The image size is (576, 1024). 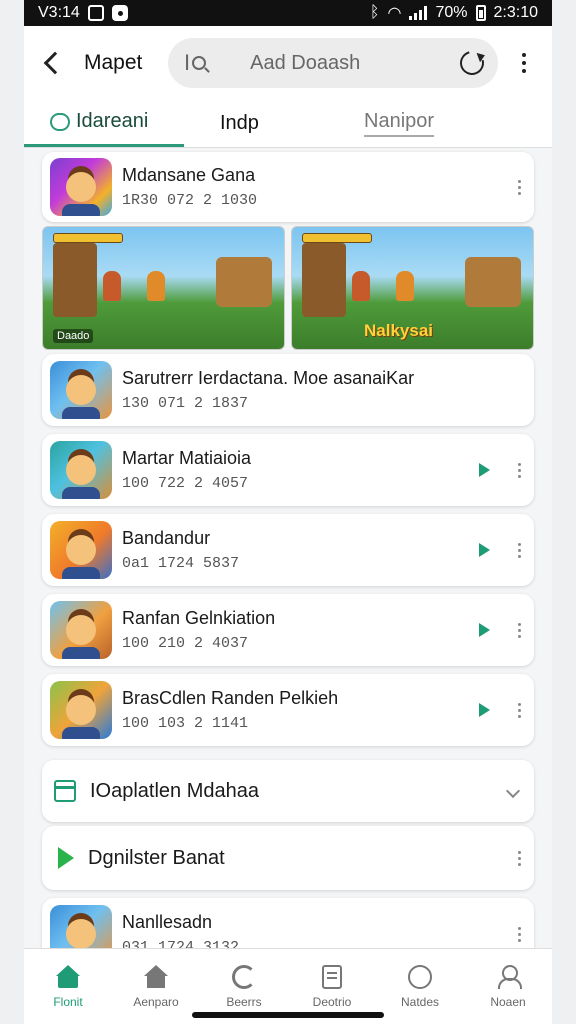 What do you see at coordinates (65, 791) in the screenshot?
I see `calendar-icon` at bounding box center [65, 791].